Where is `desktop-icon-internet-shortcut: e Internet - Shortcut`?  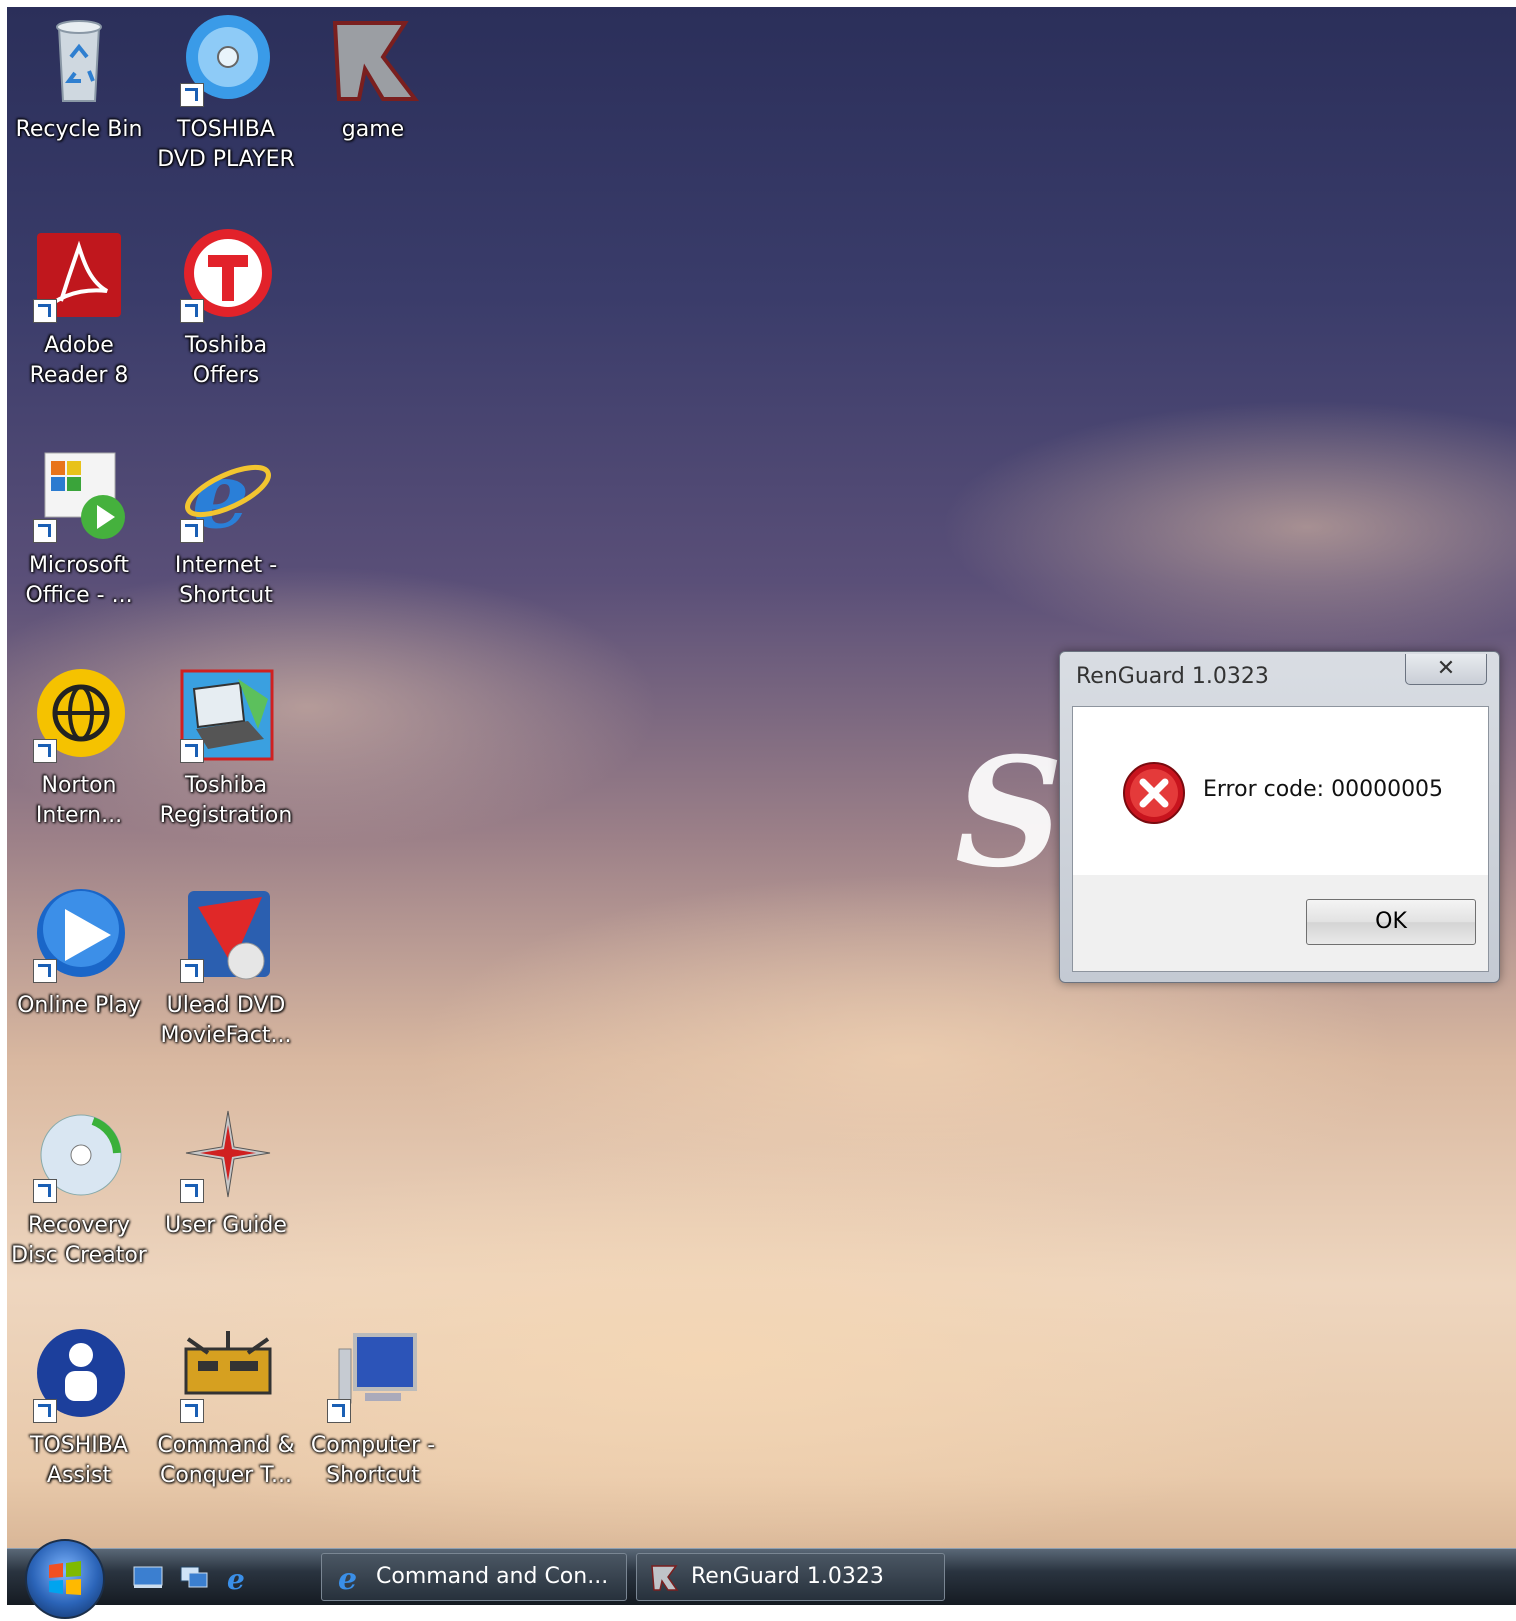
desktop-icon-internet-shortcut: e Internet - Shortcut is located at coordinates (226, 527).